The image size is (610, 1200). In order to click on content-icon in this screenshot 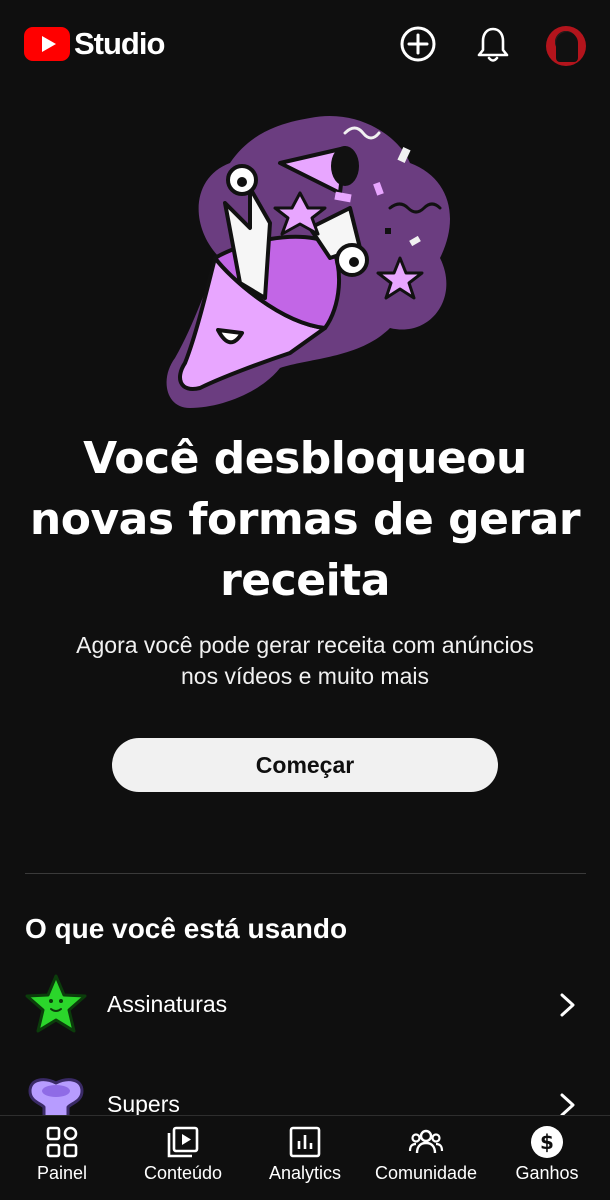, I will do `click(183, 1142)`.